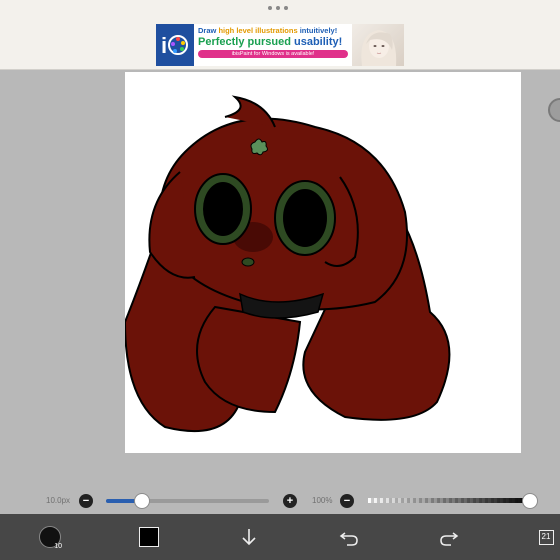 This screenshot has height=560, width=560. I want to click on ibispaint-logo-icon: i, so click(175, 45).